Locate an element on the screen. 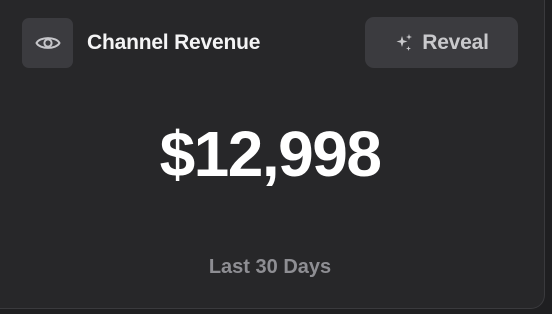 Image resolution: width=552 pixels, height=314 pixels. reveal-button-label: Reveal is located at coordinates (455, 42).